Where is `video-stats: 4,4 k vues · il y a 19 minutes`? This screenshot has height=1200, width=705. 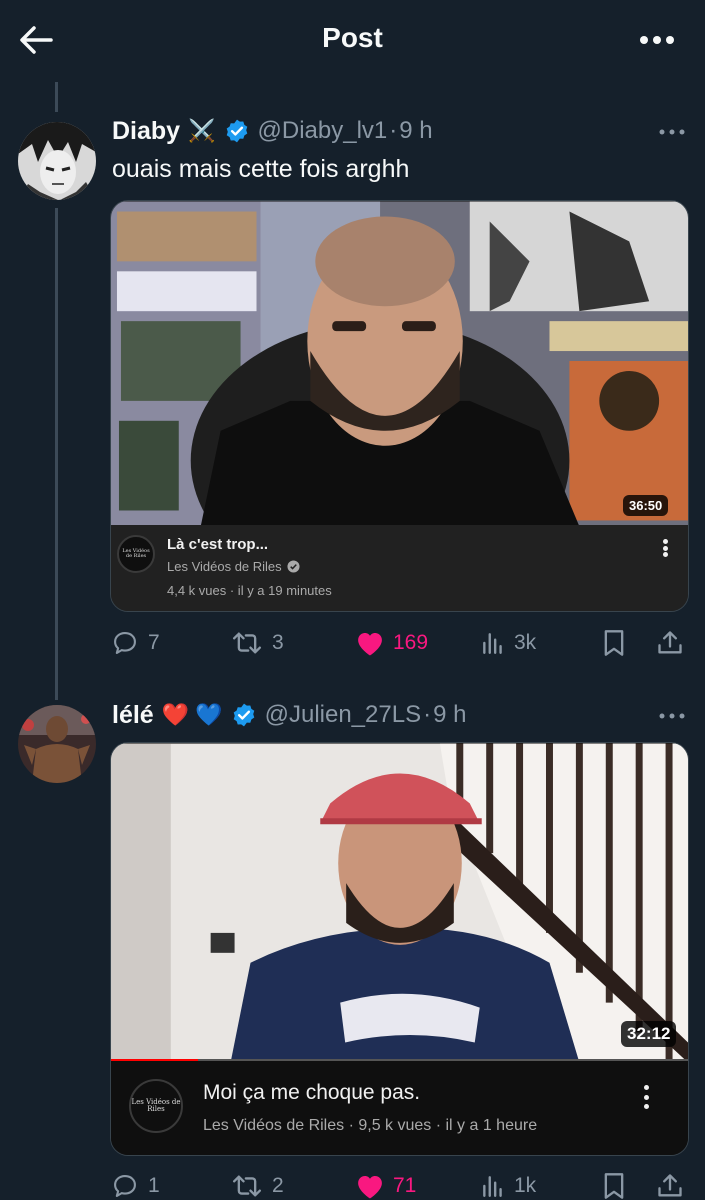 video-stats: 4,4 k vues · il y a 19 minutes is located at coordinates (249, 590).